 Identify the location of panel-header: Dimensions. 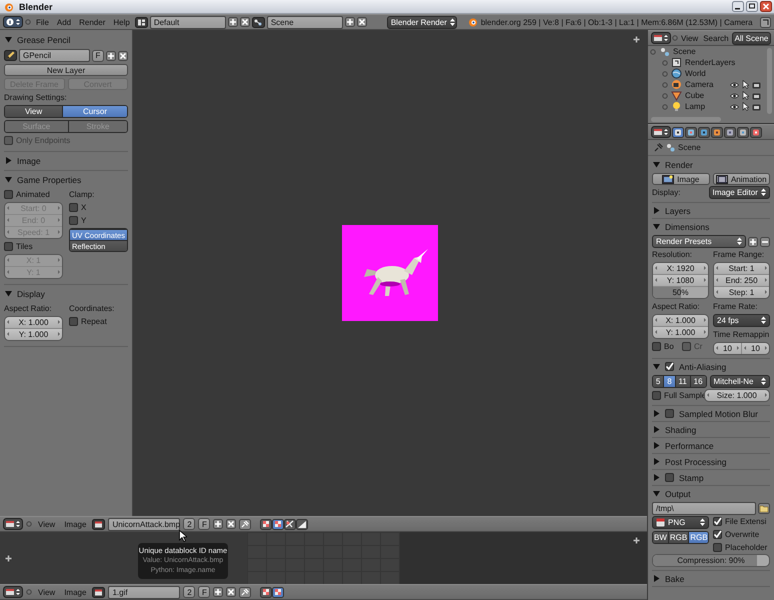
(711, 226).